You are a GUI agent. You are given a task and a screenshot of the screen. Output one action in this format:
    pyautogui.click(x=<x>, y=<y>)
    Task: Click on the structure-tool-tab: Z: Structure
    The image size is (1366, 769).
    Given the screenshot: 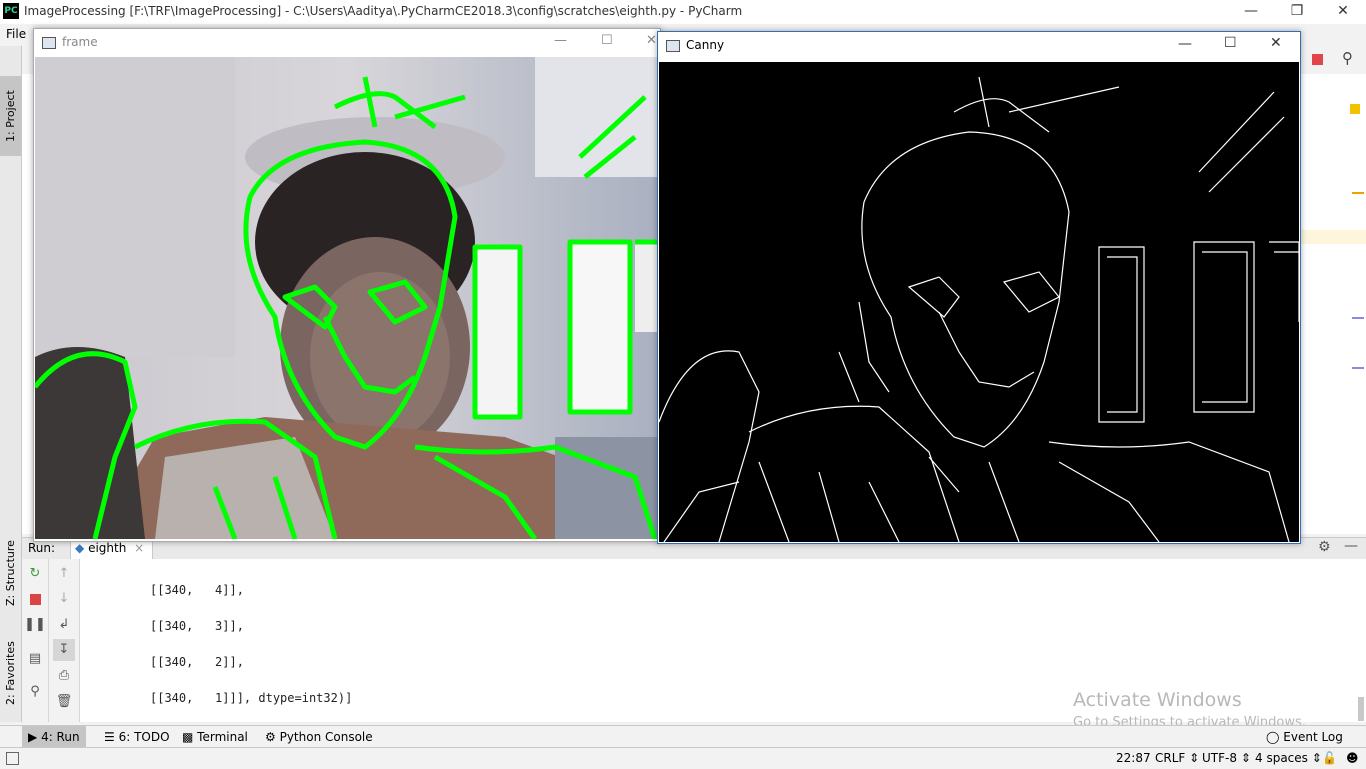 What is the action you would take?
    pyautogui.click(x=10, y=573)
    